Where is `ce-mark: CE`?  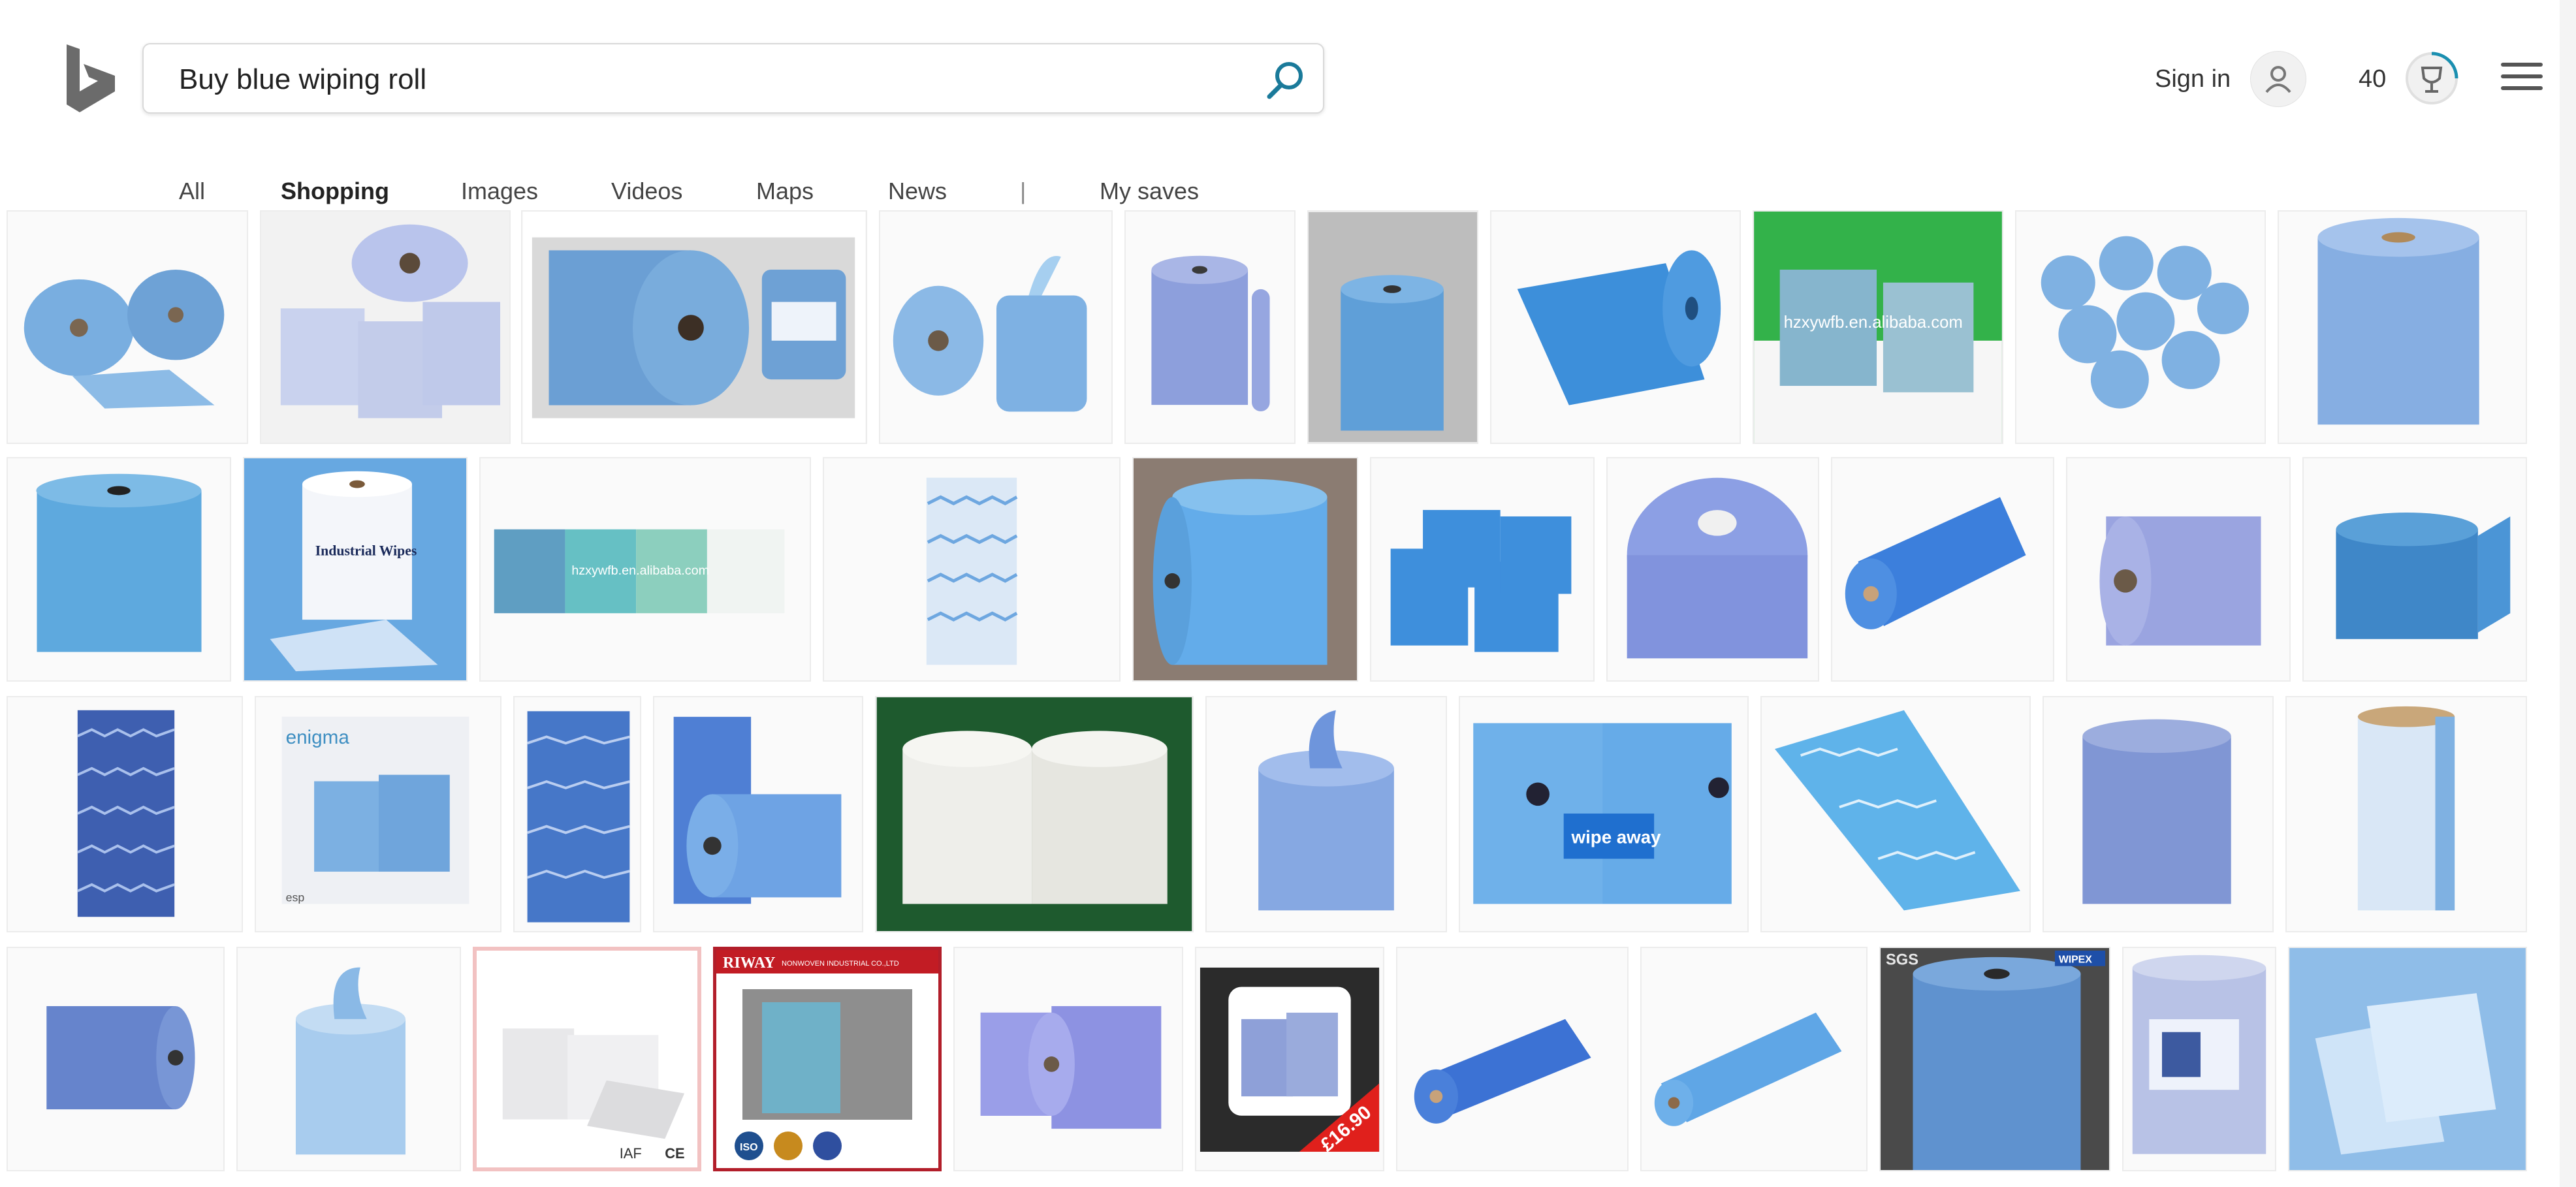 ce-mark: CE is located at coordinates (674, 1154).